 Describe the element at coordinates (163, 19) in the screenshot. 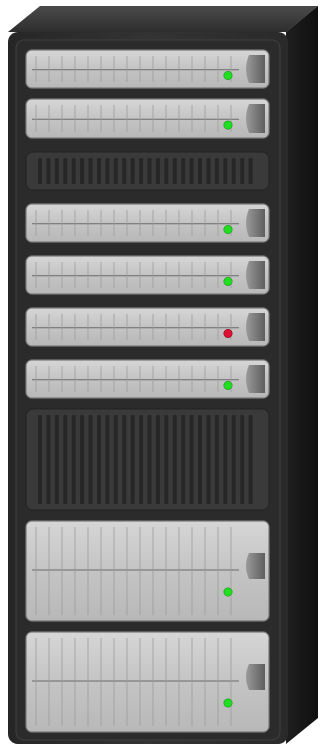

I see `cabinet-top-face` at that location.